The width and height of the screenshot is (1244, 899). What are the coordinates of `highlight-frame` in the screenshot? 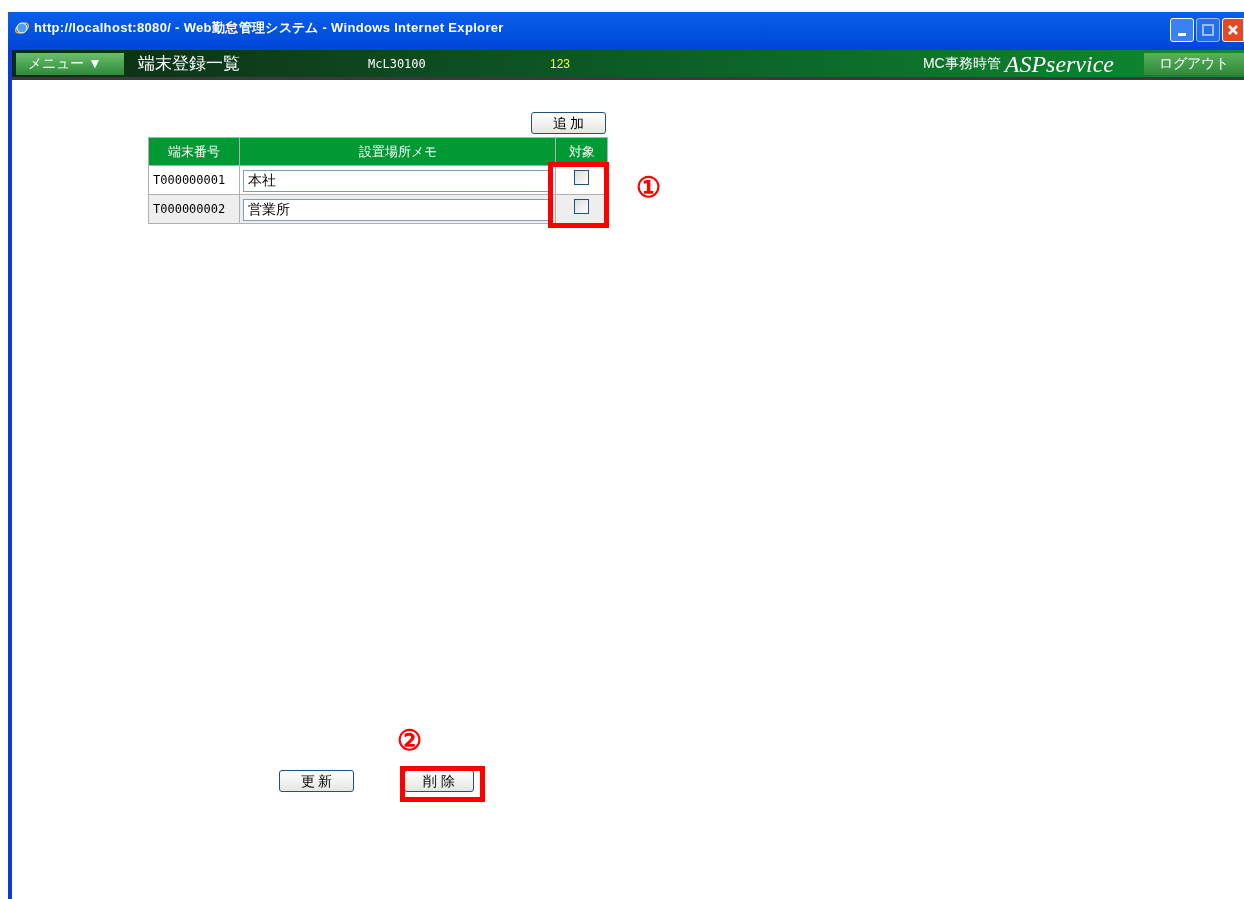 It's located at (578, 195).